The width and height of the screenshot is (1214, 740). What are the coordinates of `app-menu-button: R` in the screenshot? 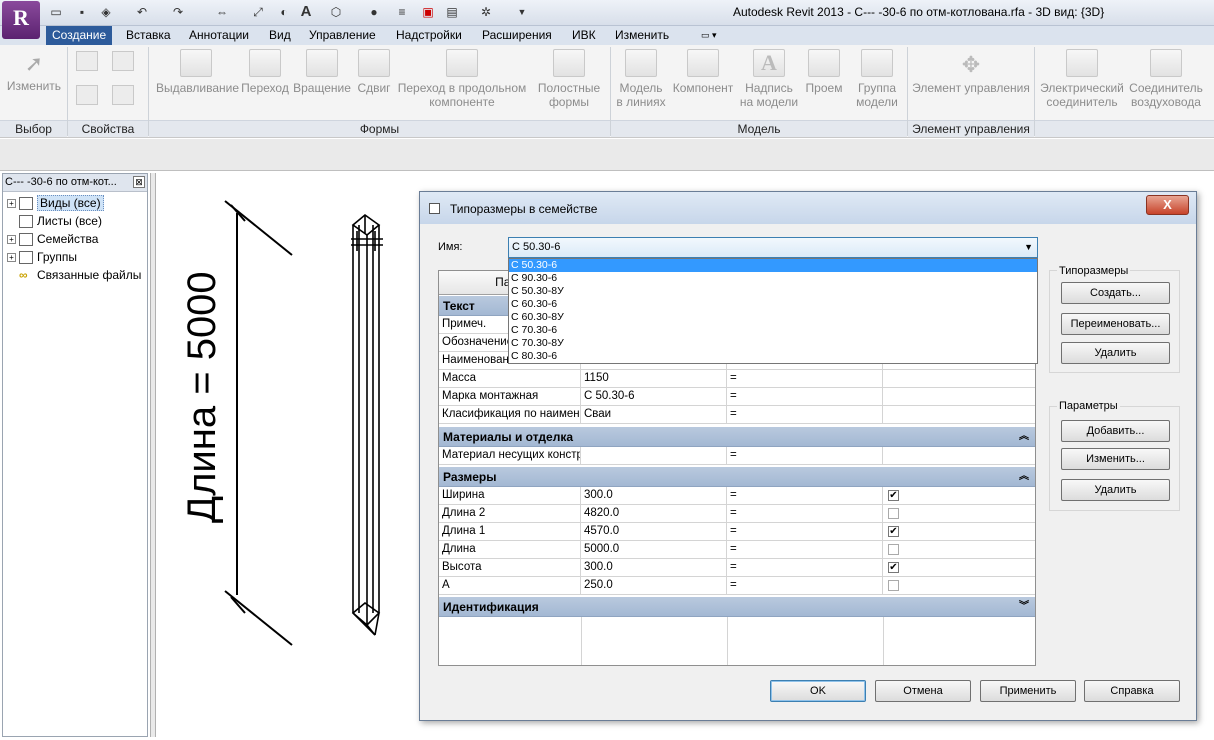 It's located at (21, 20).